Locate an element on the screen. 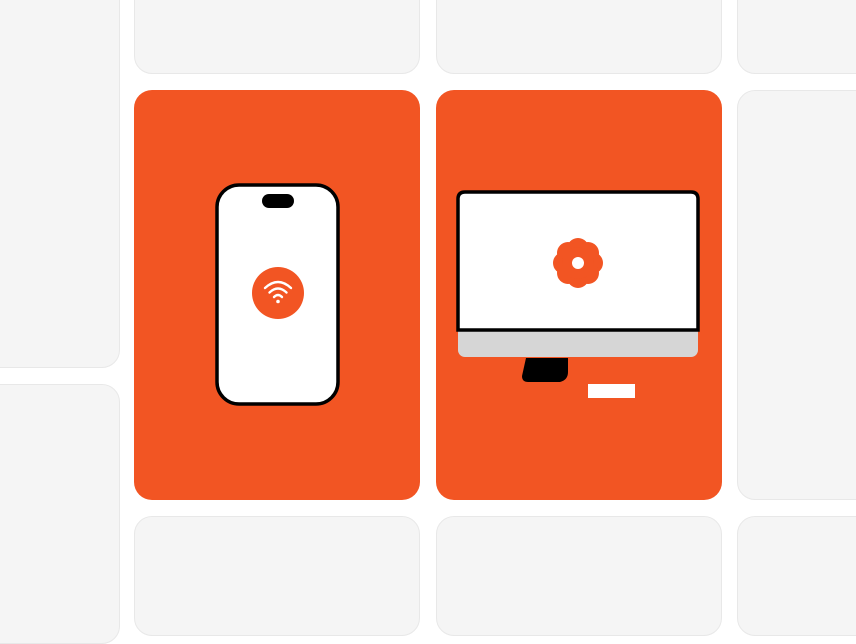 The image size is (856, 644). monitor-base is located at coordinates (611, 391).